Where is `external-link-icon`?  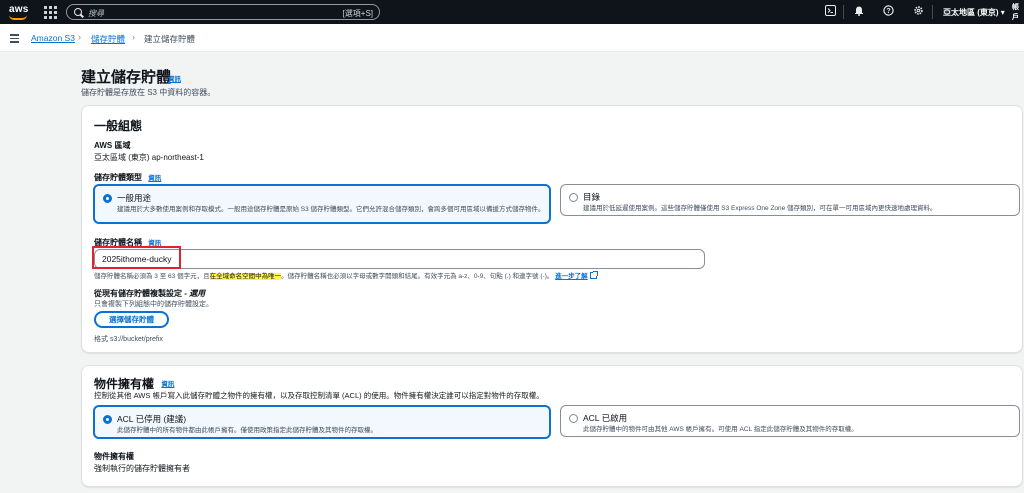 external-link-icon is located at coordinates (593, 275).